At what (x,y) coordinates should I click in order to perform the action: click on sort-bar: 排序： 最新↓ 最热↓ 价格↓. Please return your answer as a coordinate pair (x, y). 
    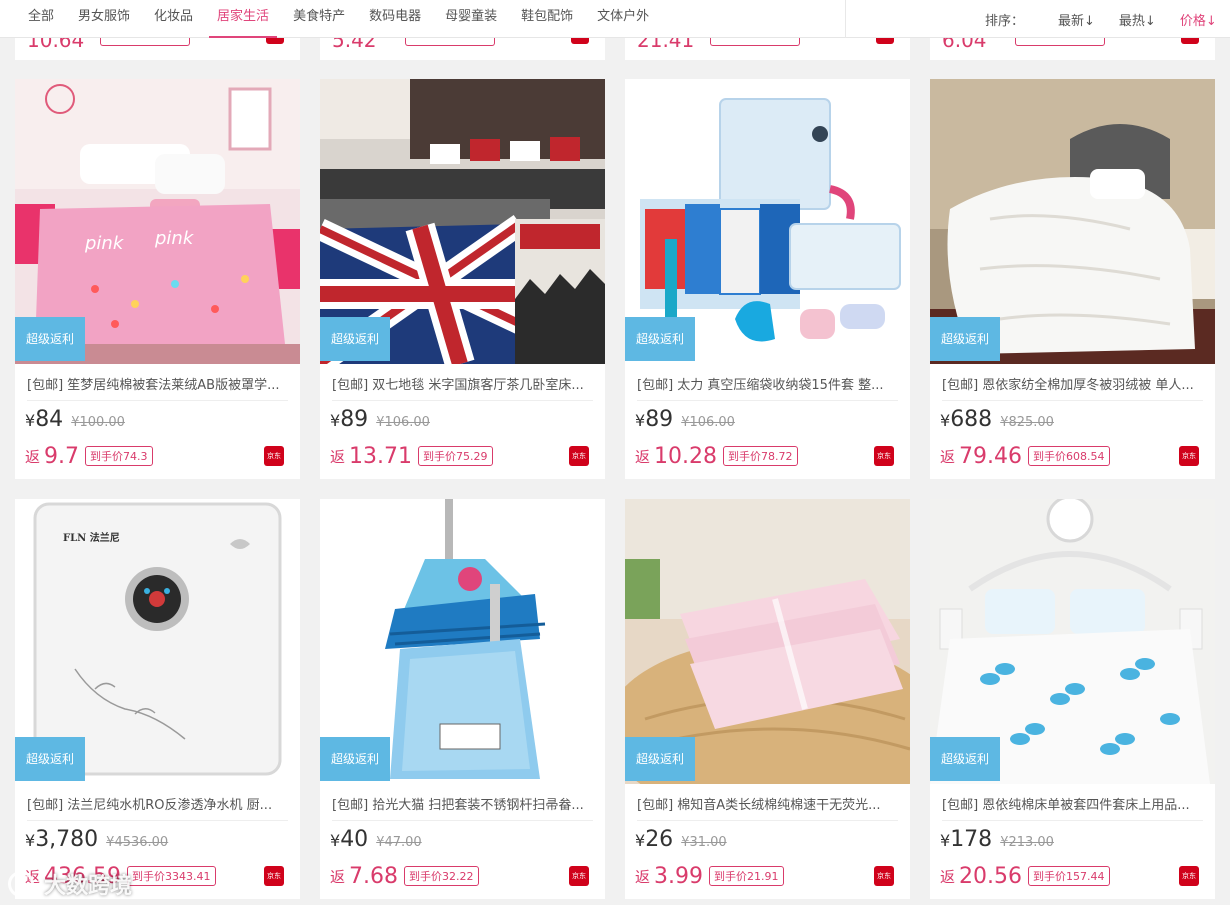
    Looking at the image, I should click on (1101, 19).